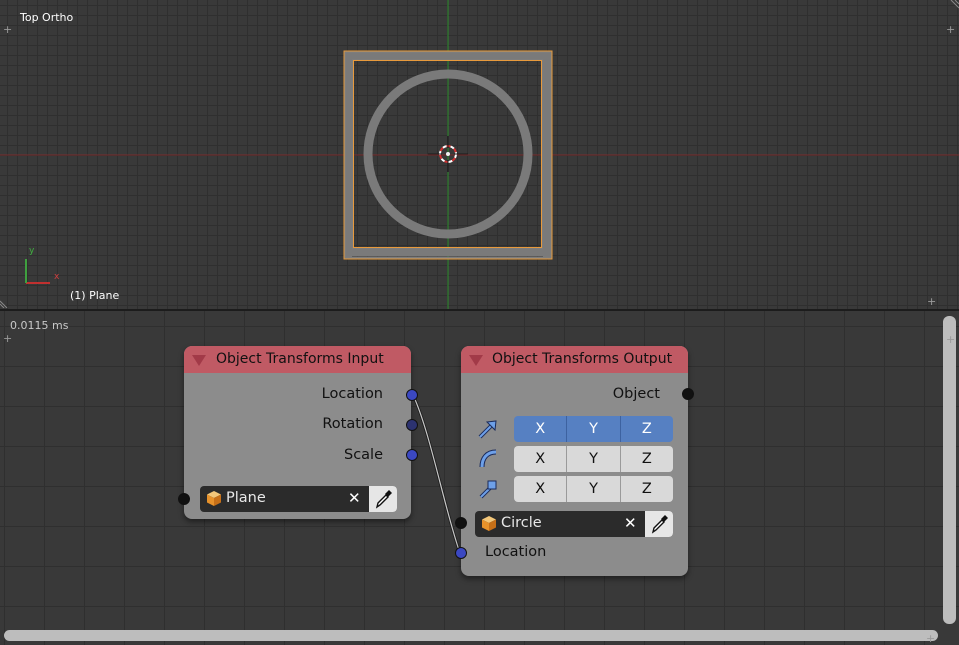 Image resolution: width=959 pixels, height=645 pixels. Describe the element at coordinates (448, 154) in the screenshot. I see `3d-cursor` at that location.